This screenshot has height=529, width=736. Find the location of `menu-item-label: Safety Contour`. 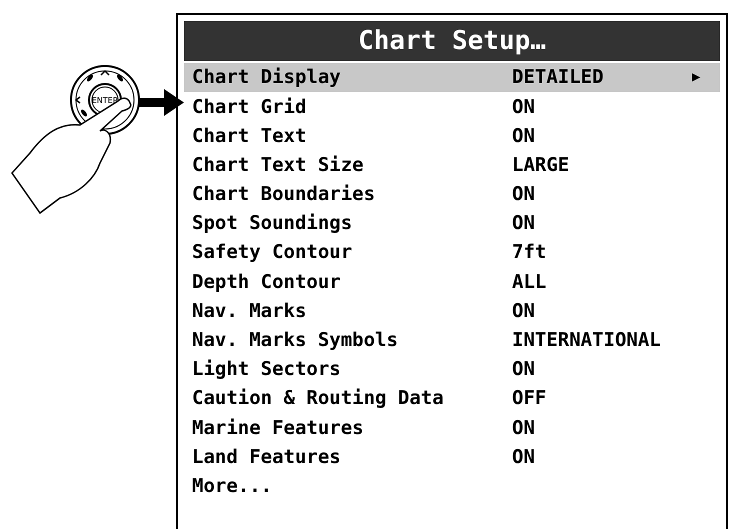

menu-item-label: Safety Contour is located at coordinates (273, 253).